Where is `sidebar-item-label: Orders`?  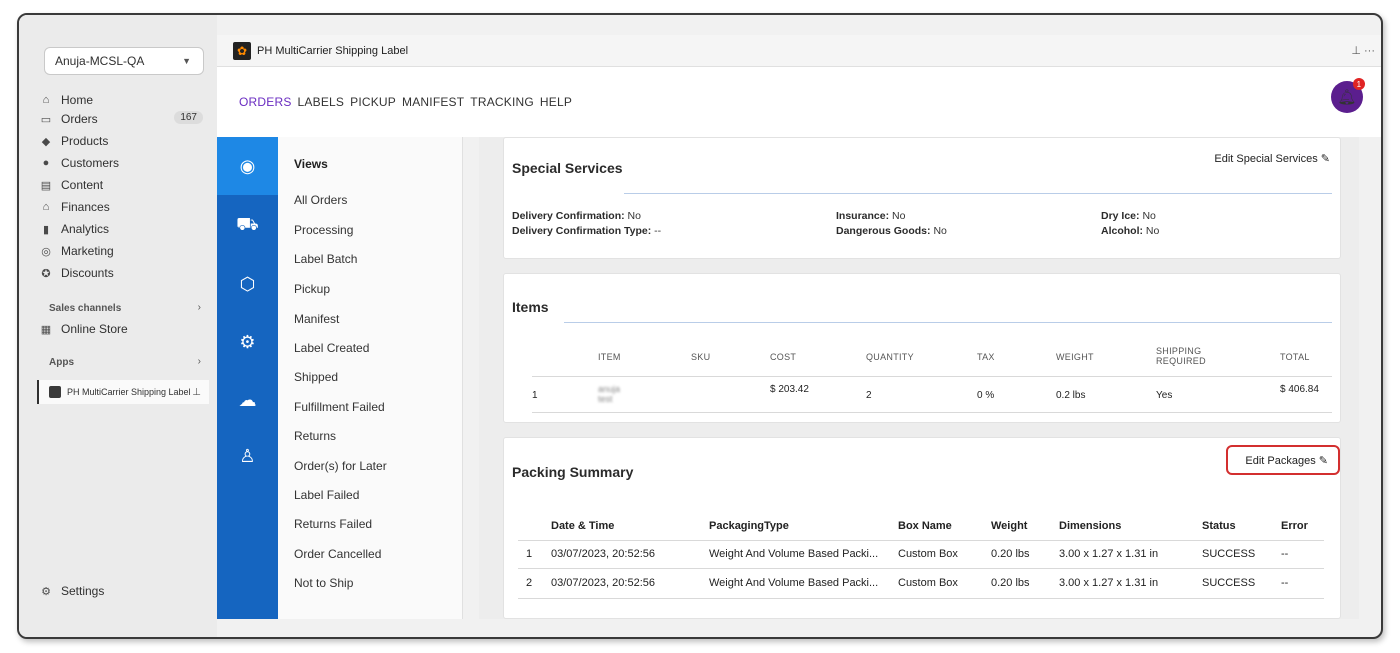
sidebar-item-label: Orders is located at coordinates (79, 119).